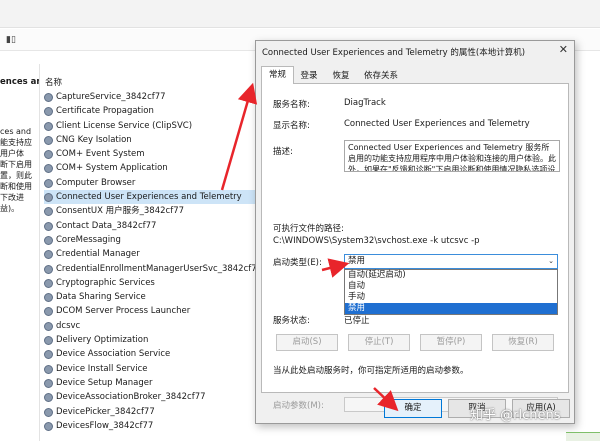 The image size is (600, 441). Describe the element at coordinates (309, 76) in the screenshot. I see `tab-logon: 登录` at that location.